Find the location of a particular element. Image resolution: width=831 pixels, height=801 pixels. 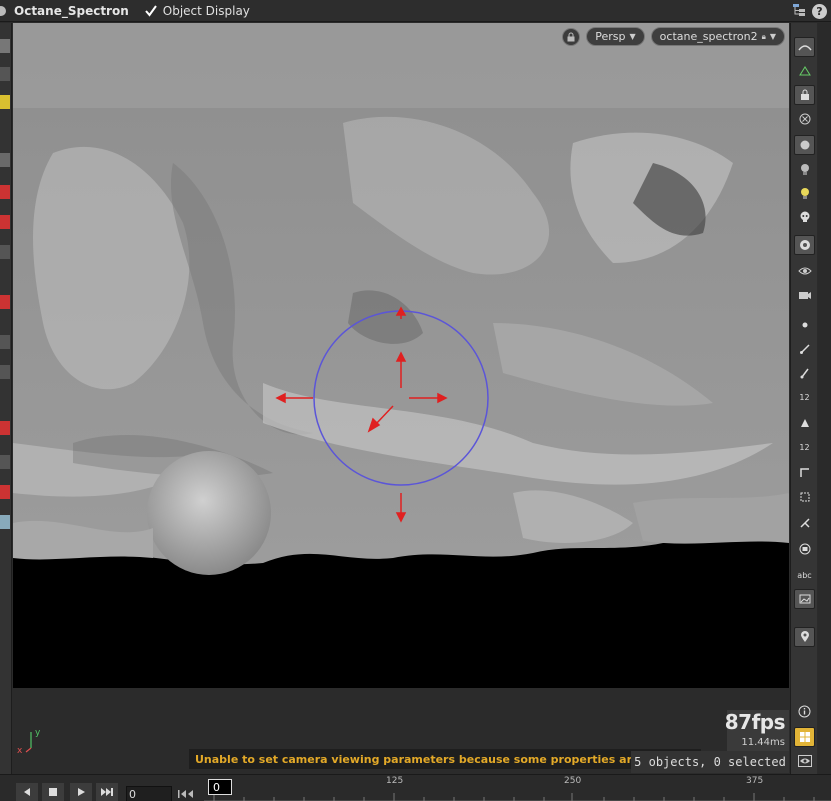

performance-readout: 87fps 11.44ms is located at coordinates (756, 731).